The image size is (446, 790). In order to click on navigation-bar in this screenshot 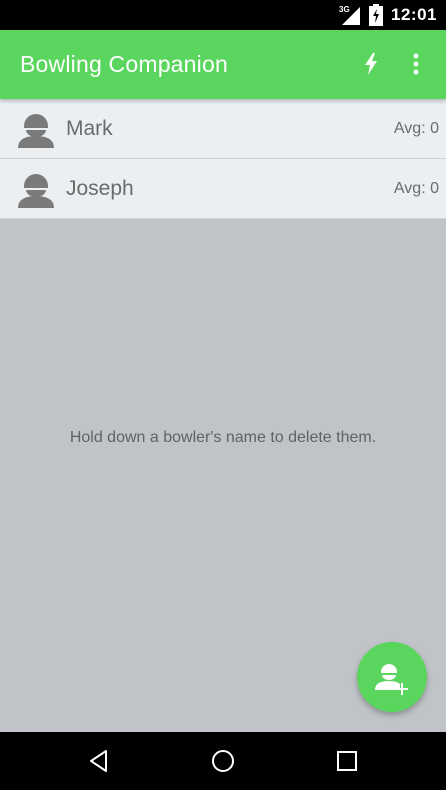, I will do `click(223, 761)`.